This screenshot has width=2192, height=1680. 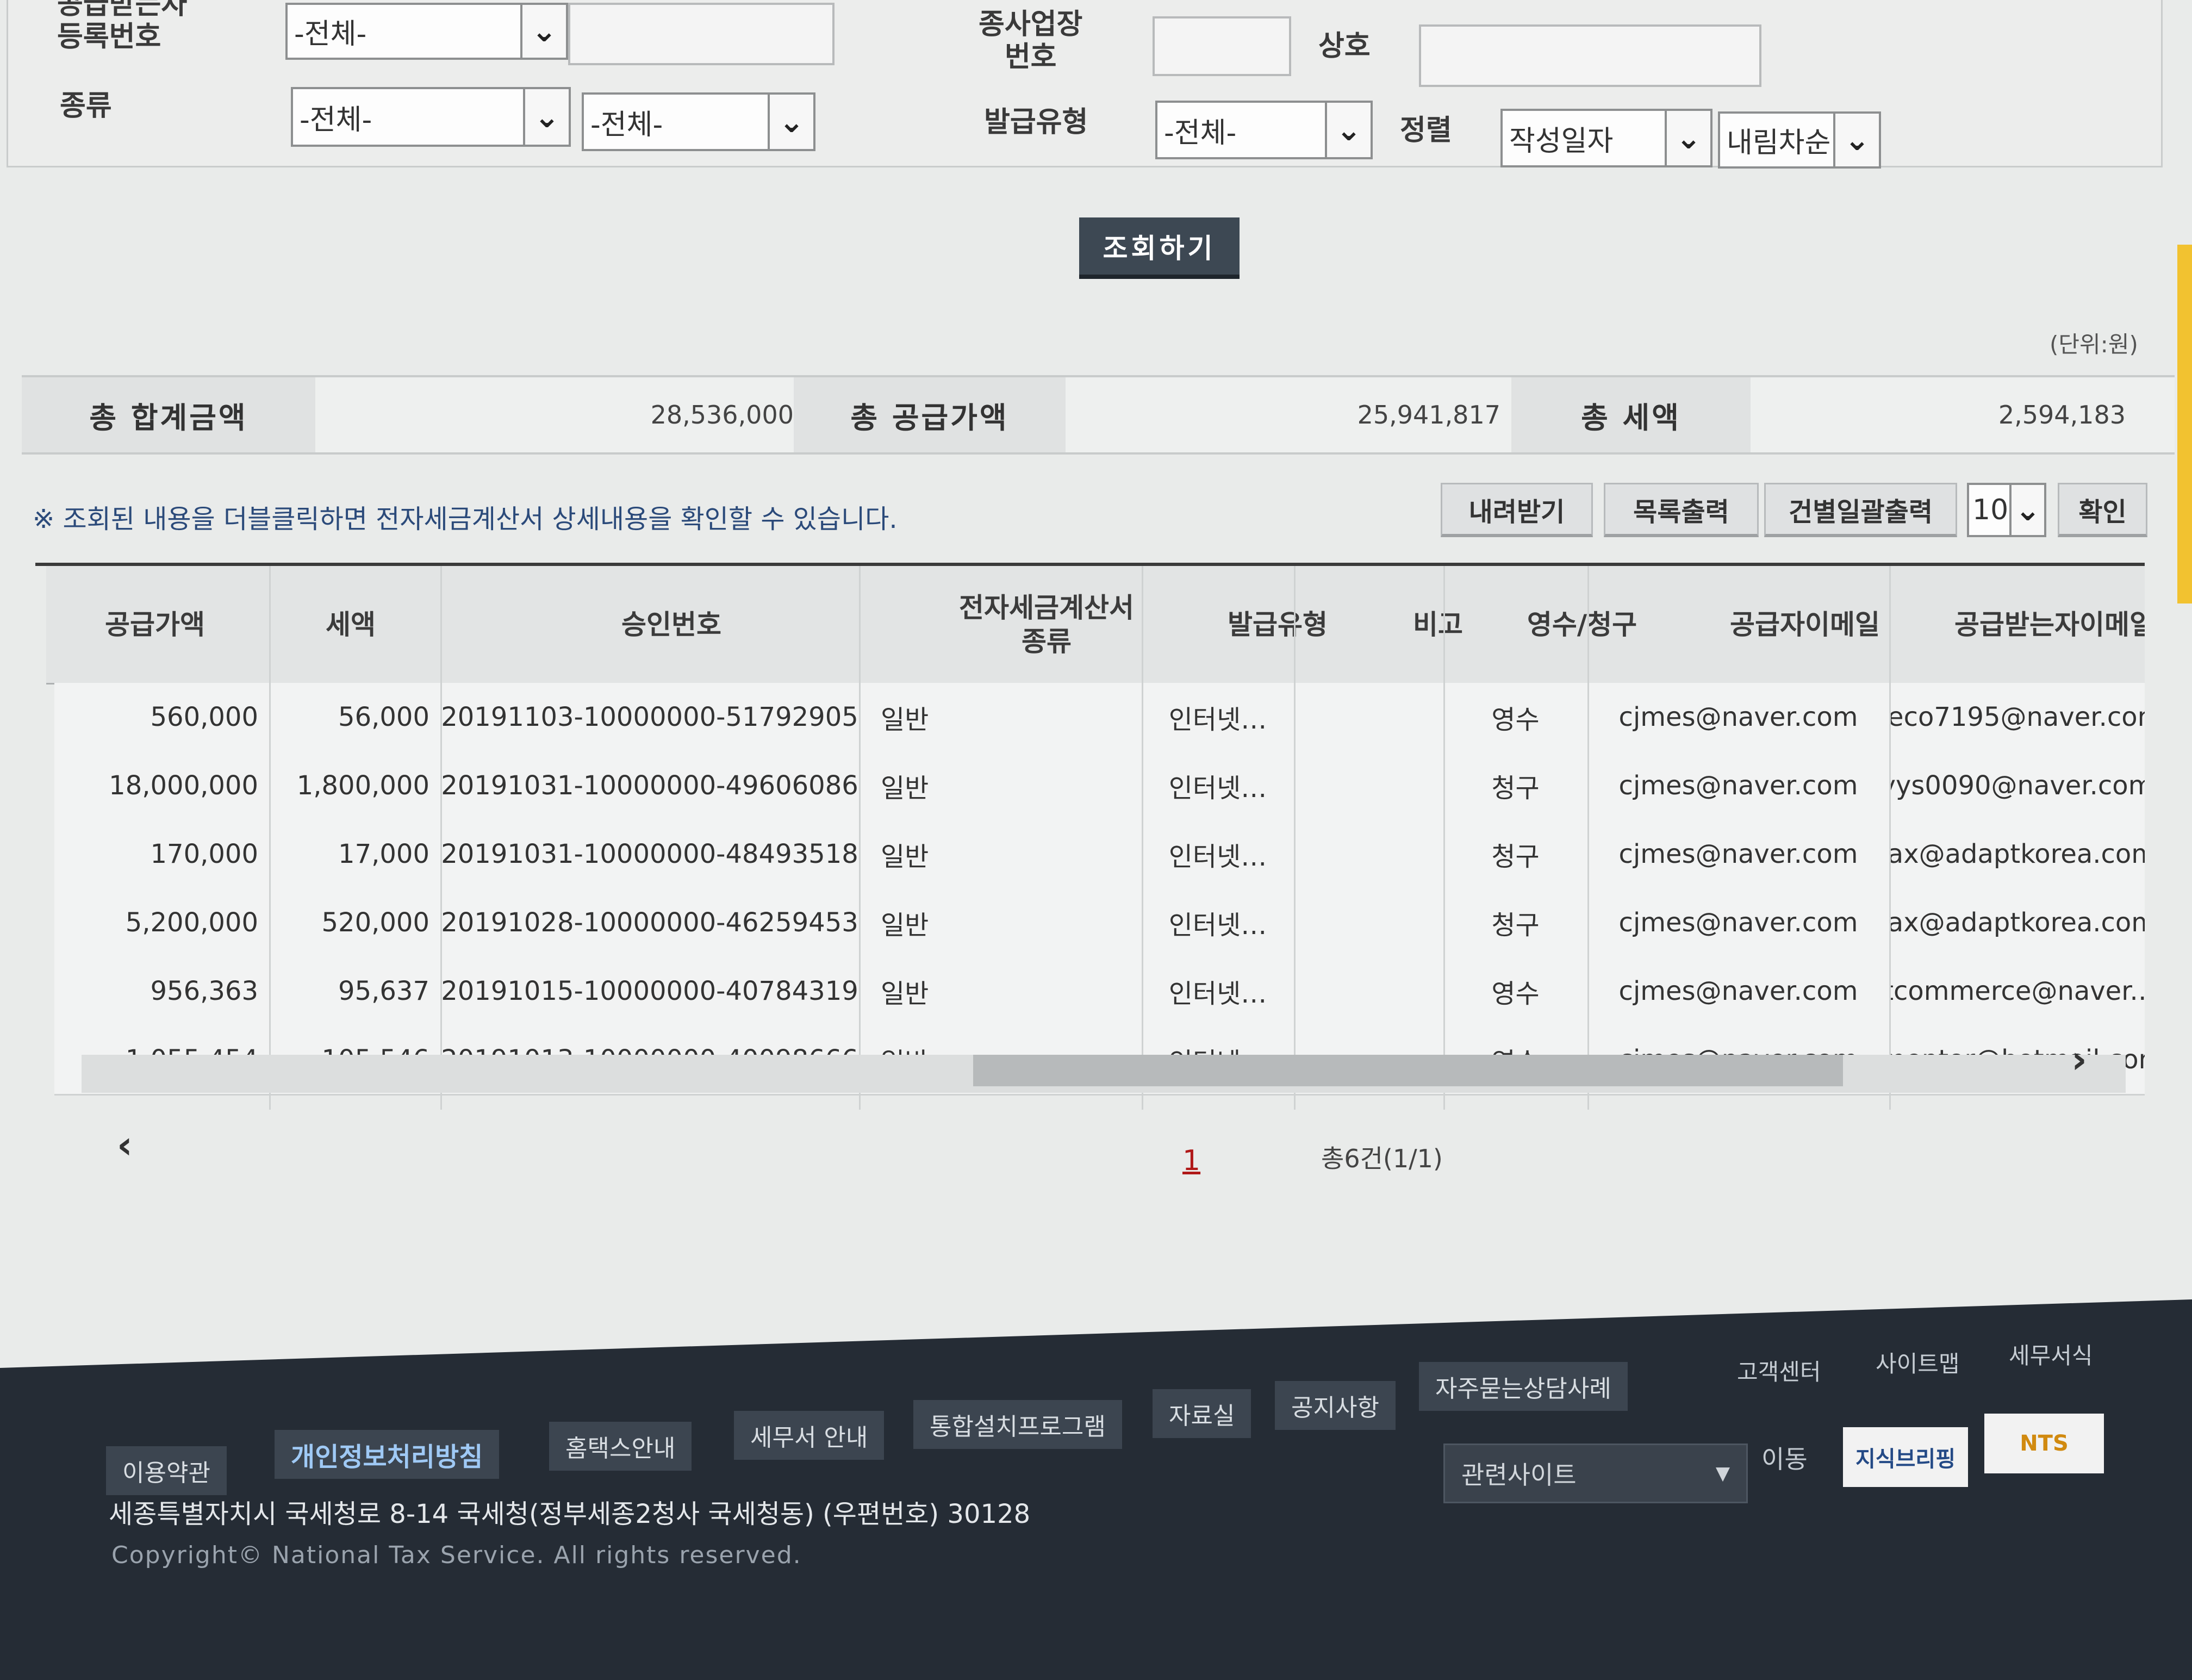 I want to click on footer-tab-installer: 통합설치프로그램, so click(x=1017, y=1424).